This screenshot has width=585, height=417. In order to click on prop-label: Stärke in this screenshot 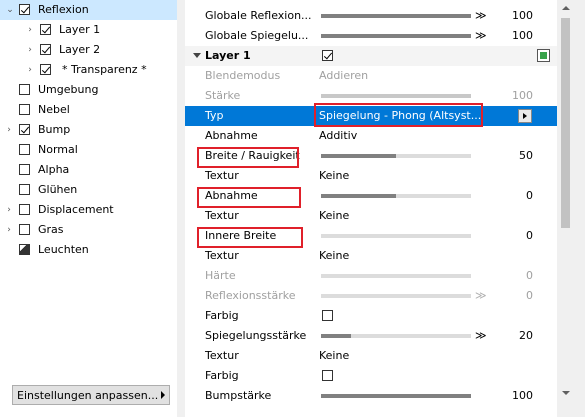, I will do `click(223, 95)`.